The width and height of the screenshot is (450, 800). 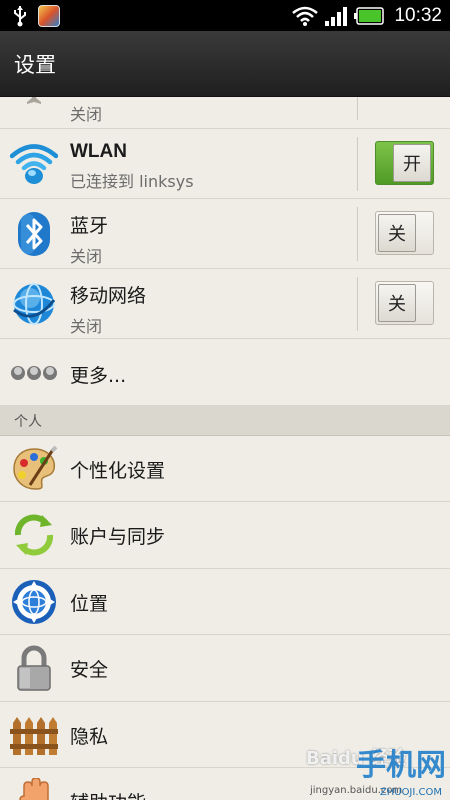 I want to click on battery-icon, so click(x=369, y=15).